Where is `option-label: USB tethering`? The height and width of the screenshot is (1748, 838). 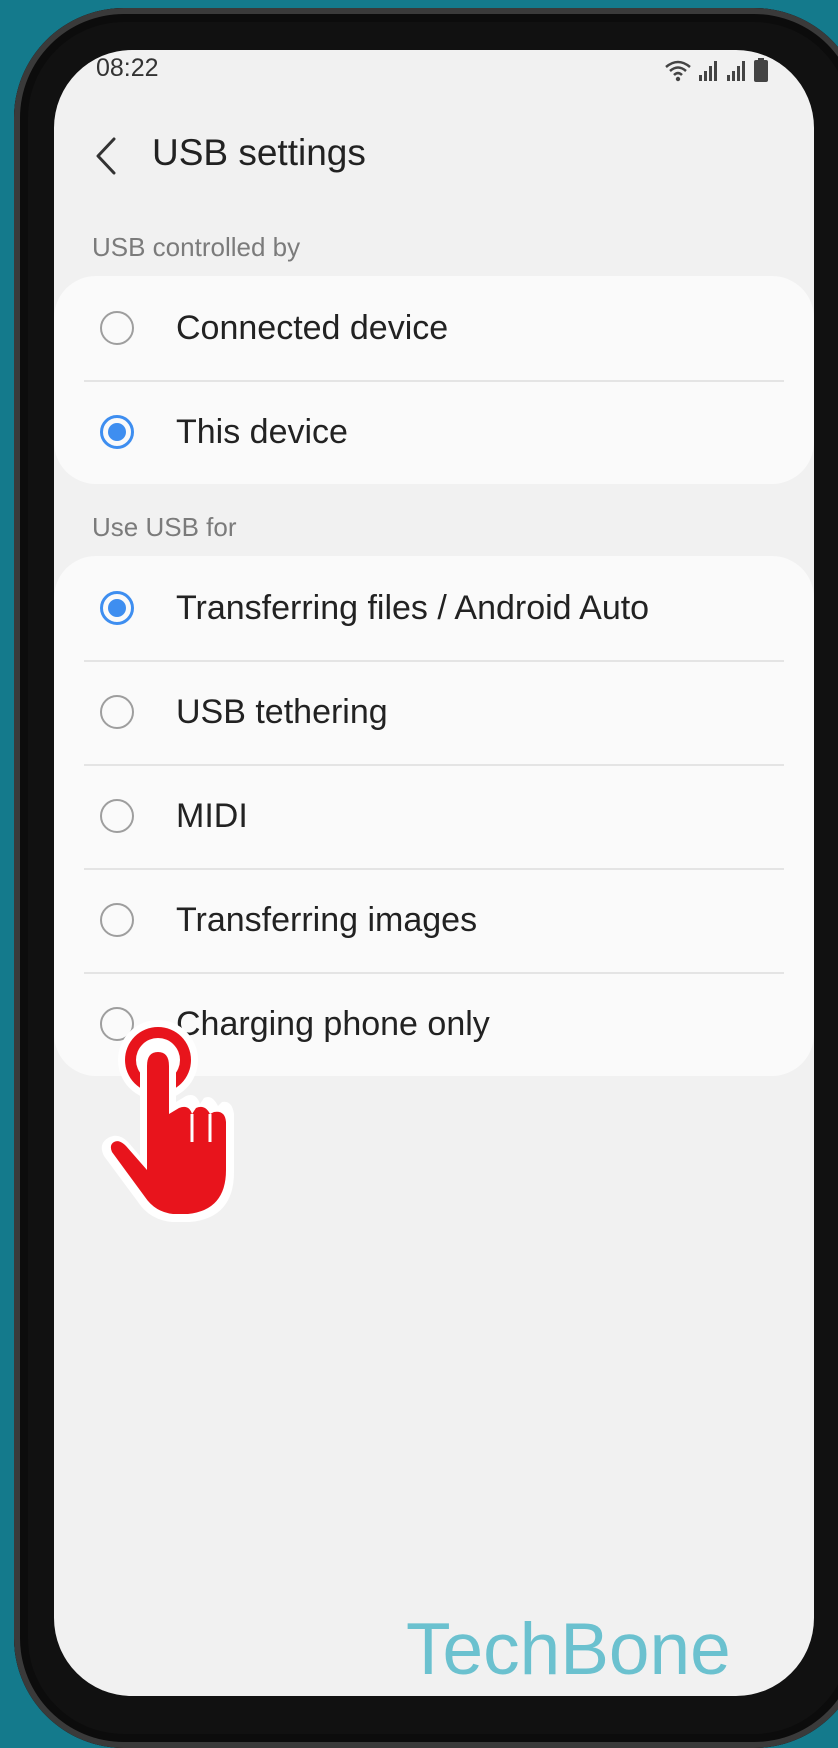 option-label: USB tethering is located at coordinates (282, 711).